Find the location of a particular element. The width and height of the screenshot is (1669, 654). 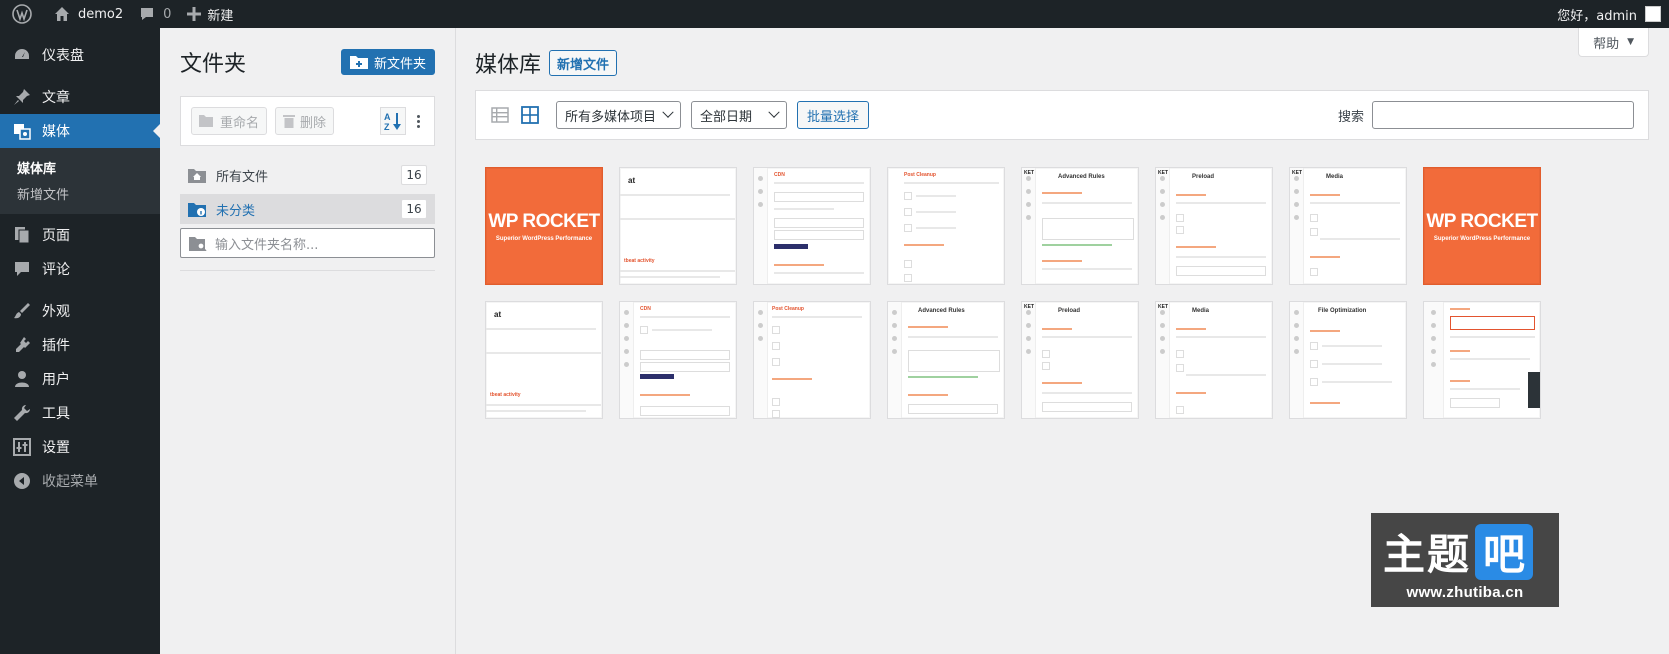

help-tab-button: 帮助 ▼ is located at coordinates (1613, 42).